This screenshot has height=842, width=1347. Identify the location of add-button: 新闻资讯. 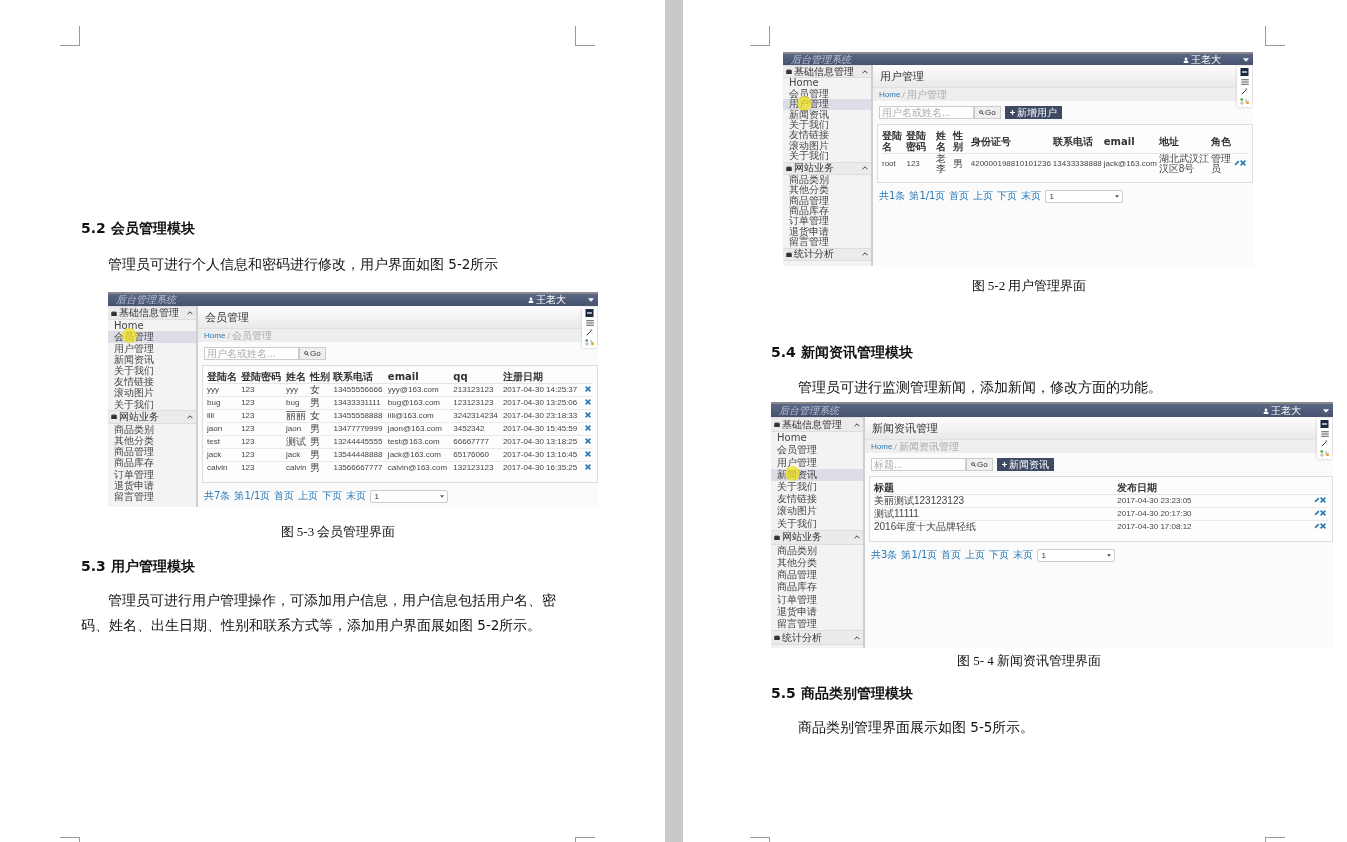
(1025, 464).